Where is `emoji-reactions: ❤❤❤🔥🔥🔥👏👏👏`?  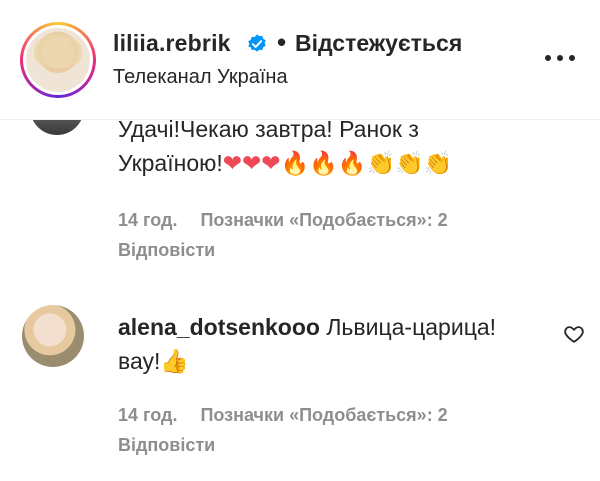
emoji-reactions: ❤❤❤🔥🔥🔥👏👏👏 is located at coordinates (337, 164).